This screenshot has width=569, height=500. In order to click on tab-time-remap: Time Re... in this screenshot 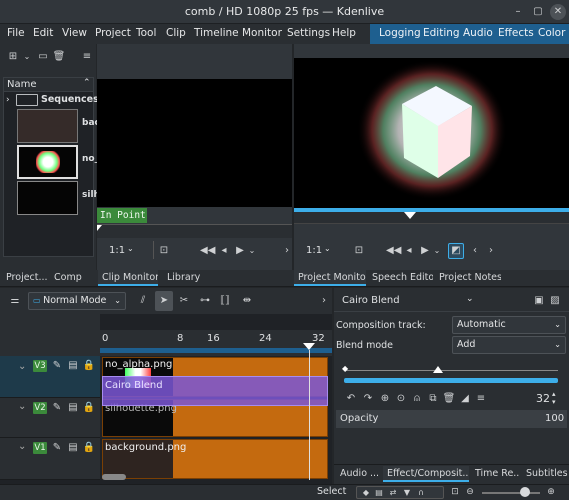, I will do `click(495, 474)`.